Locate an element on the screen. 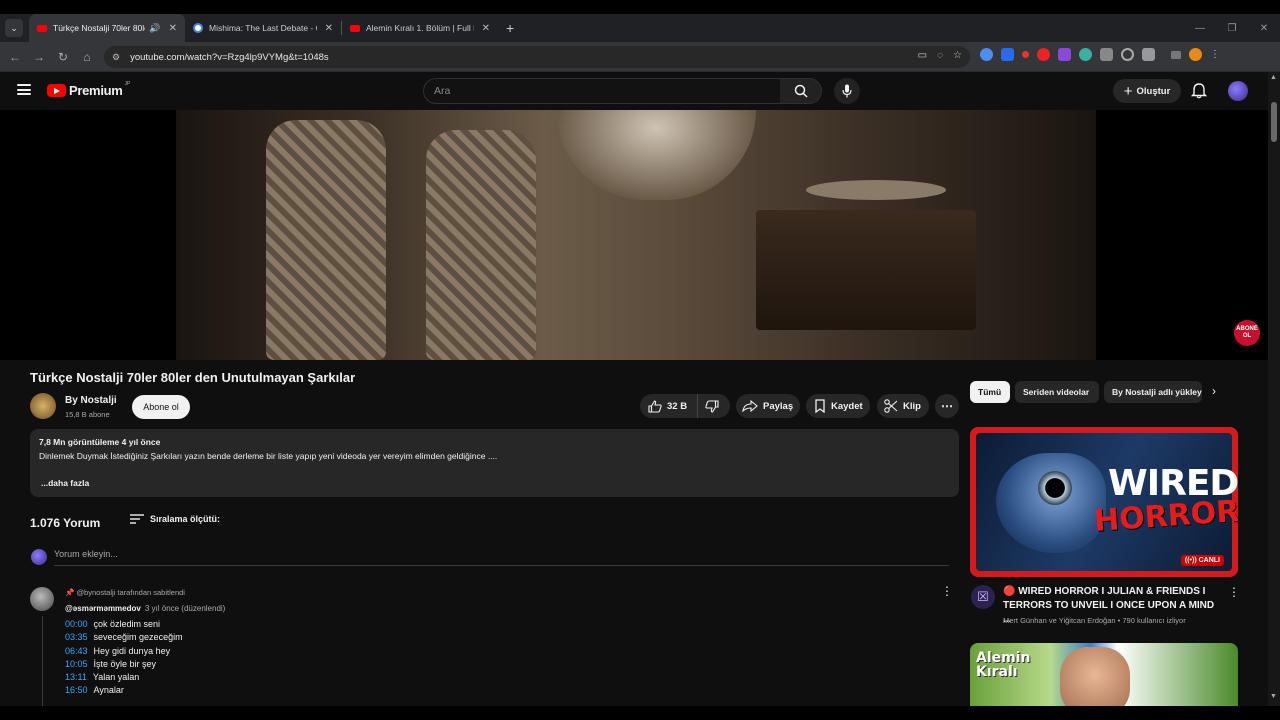 The image size is (1280, 720). search-placeholder: Ara is located at coordinates (442, 91).